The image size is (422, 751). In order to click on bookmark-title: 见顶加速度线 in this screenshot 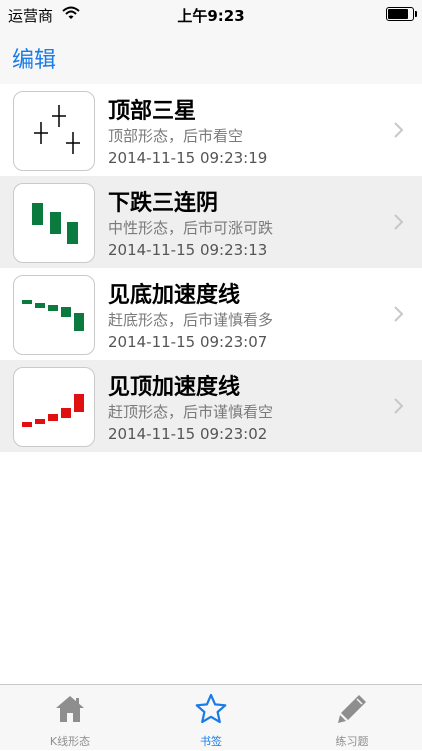, I will do `click(174, 387)`.